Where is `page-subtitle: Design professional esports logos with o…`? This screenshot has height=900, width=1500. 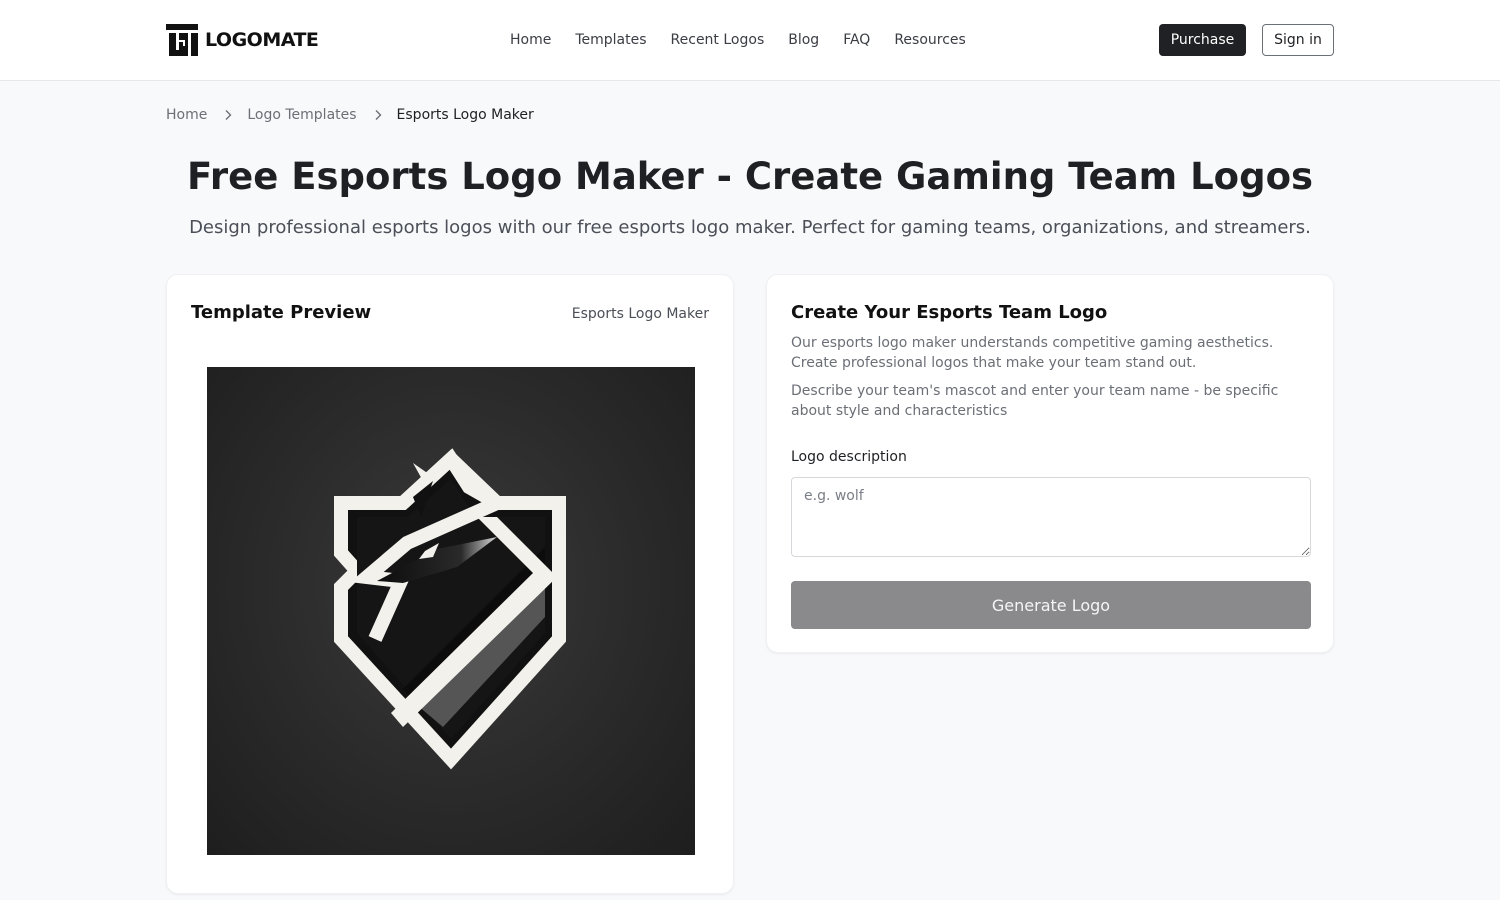
page-subtitle: Design professional esports logos with o… is located at coordinates (750, 227).